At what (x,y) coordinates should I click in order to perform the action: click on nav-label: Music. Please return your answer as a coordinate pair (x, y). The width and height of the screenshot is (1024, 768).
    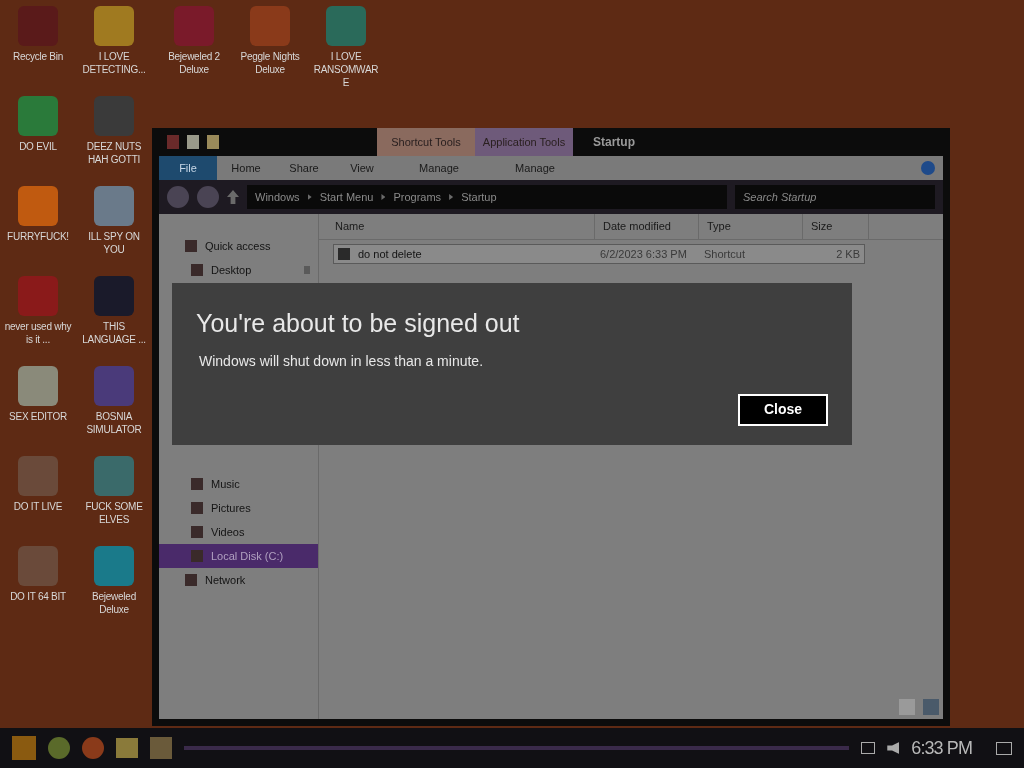
    Looking at the image, I should click on (225, 484).